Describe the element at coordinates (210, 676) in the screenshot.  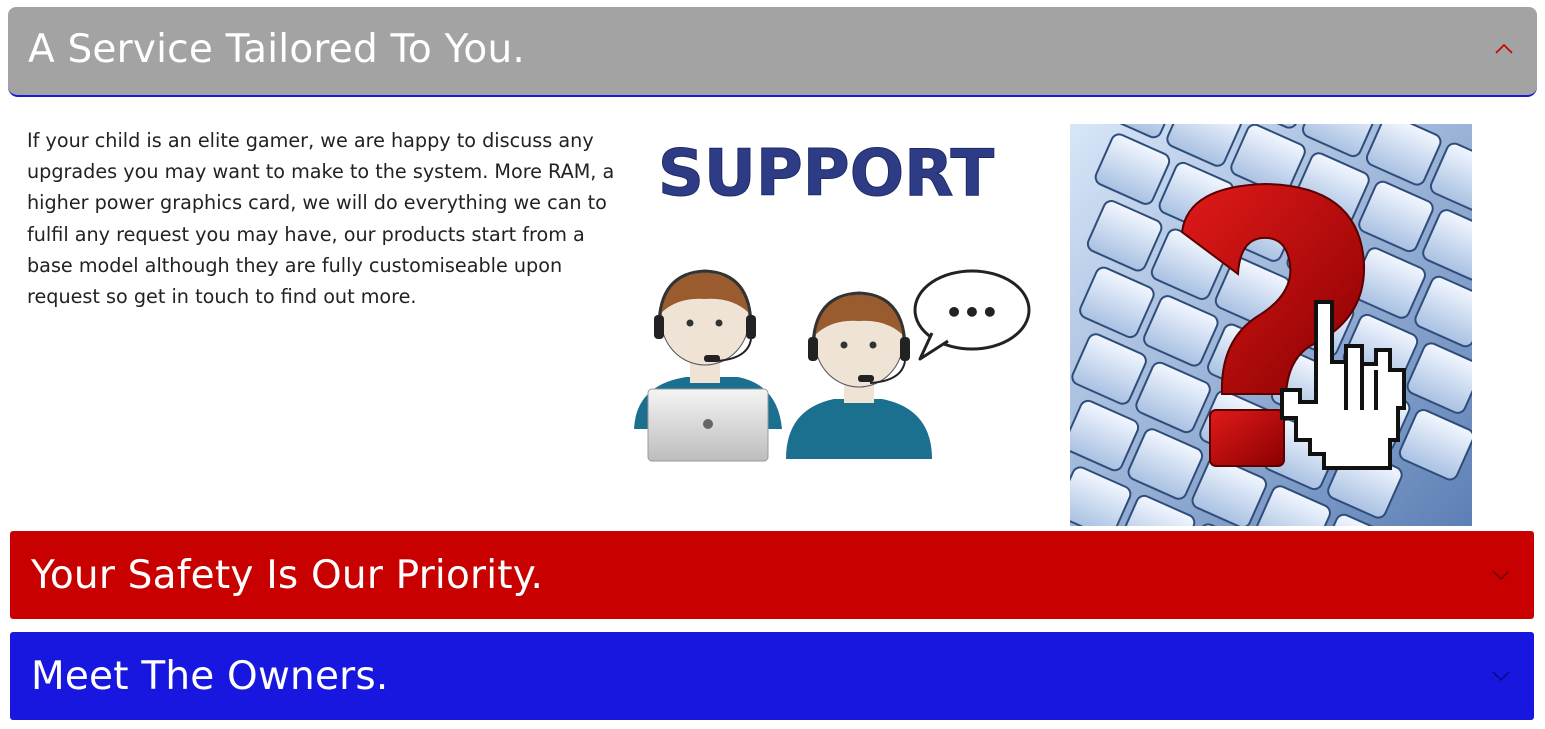
I see `accordion-title: Meet The Owners.` at that location.